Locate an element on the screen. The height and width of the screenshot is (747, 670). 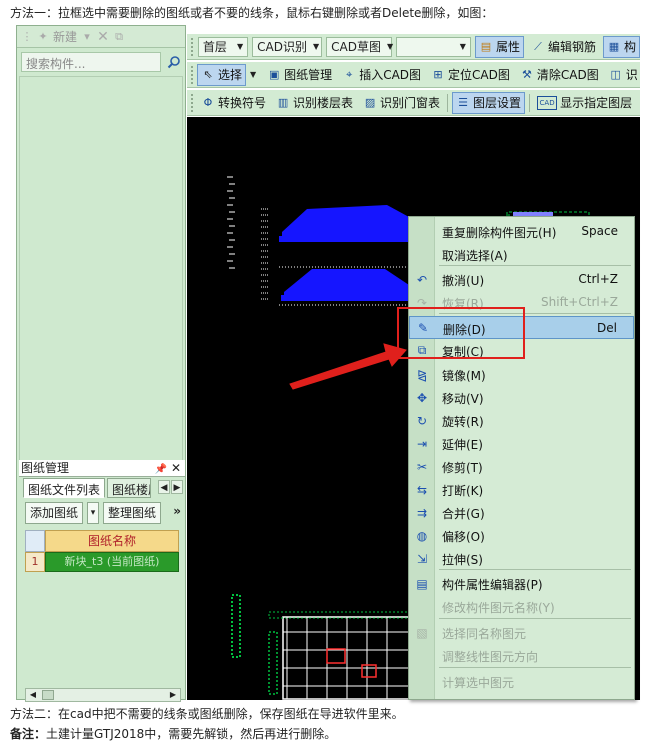
convert-symbol-button: Φ 转换符号 is located at coordinates (233, 103).